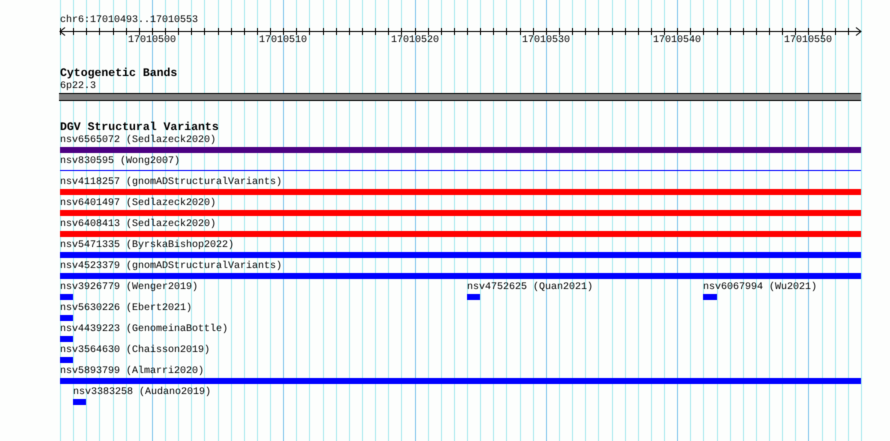 The width and height of the screenshot is (890, 441). I want to click on band-label: 6p22.3, so click(78, 86).